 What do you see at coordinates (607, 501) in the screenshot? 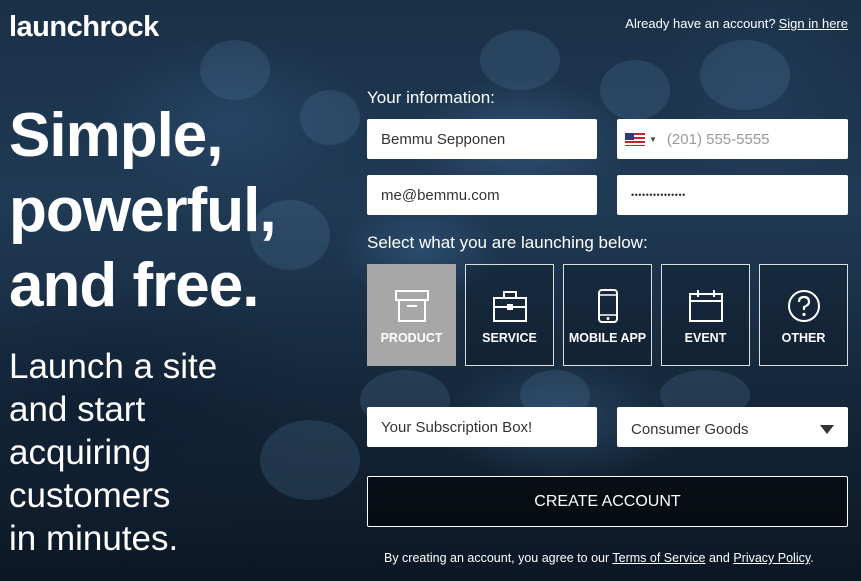
I see `create-account-button: CREATE ACCOUNT` at bounding box center [607, 501].